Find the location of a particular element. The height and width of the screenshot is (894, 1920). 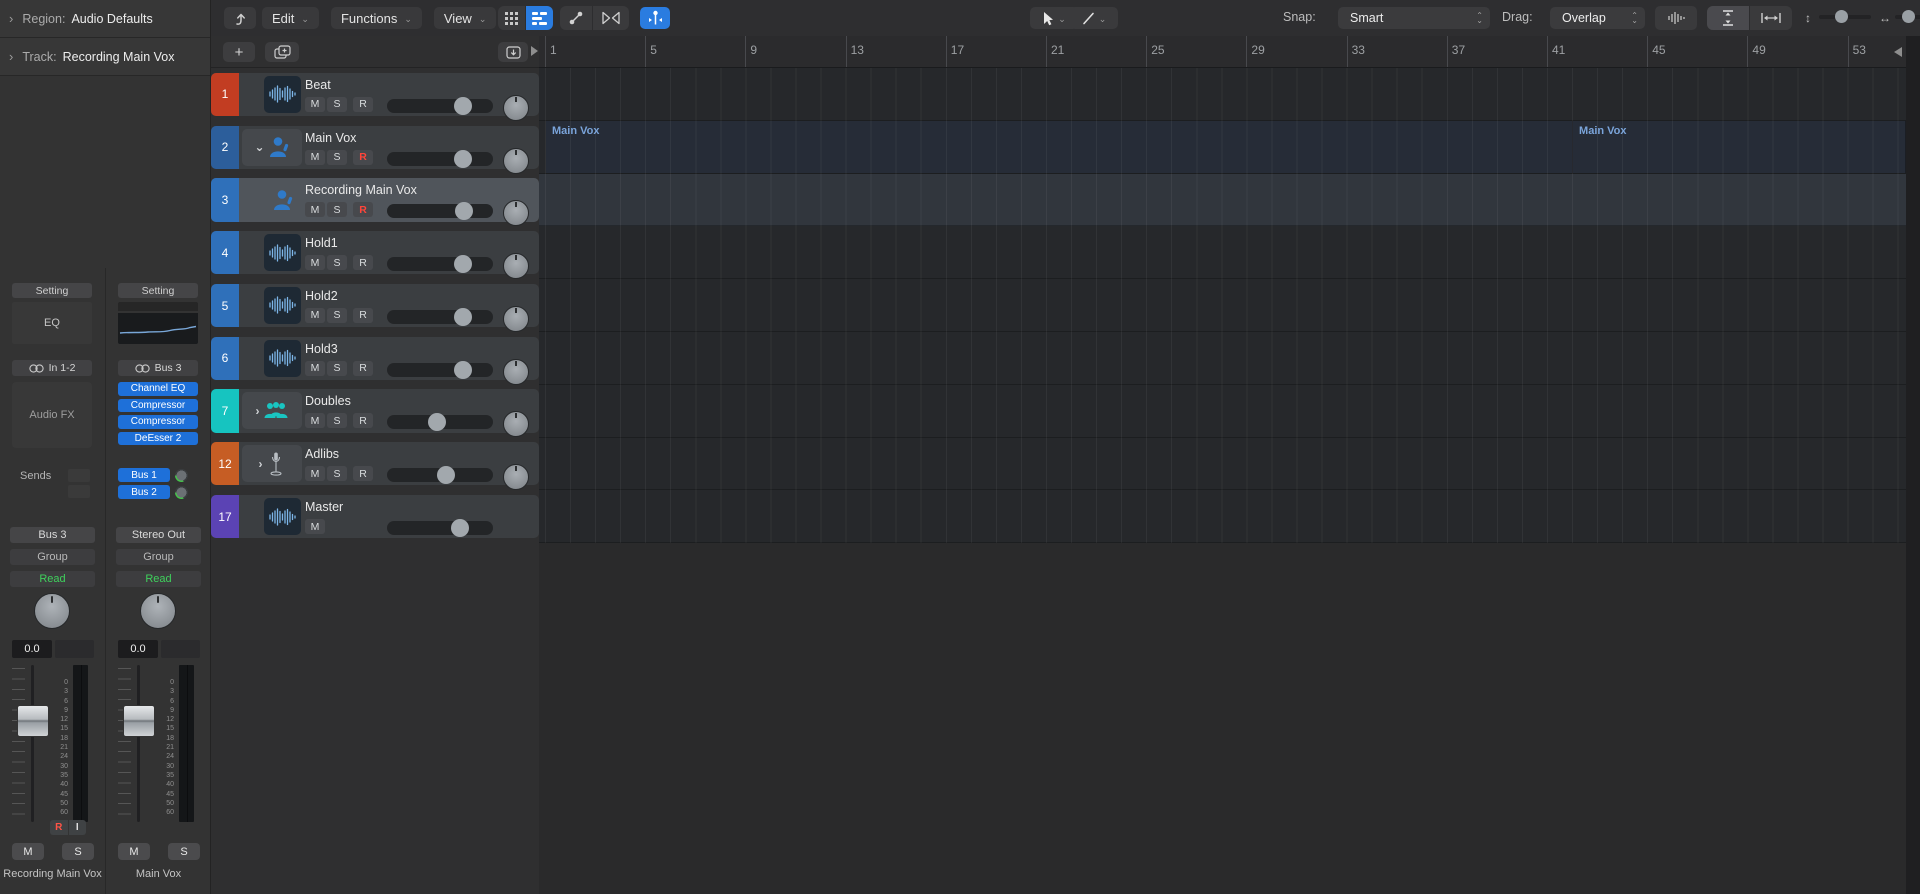

nudge-up-button is located at coordinates (240, 18).